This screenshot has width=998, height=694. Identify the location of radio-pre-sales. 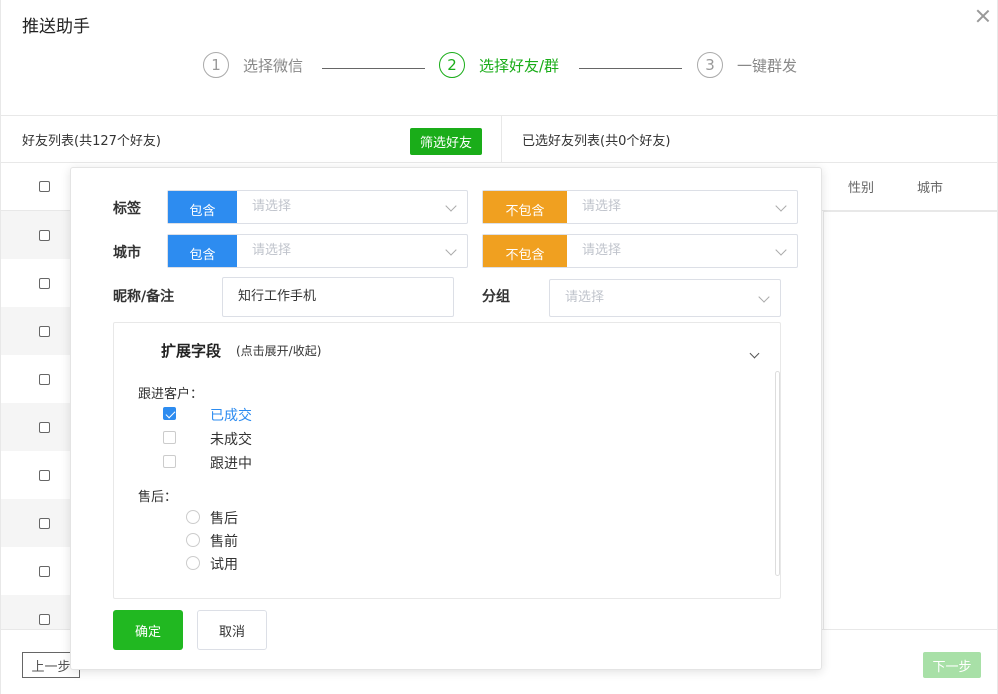
(193, 540).